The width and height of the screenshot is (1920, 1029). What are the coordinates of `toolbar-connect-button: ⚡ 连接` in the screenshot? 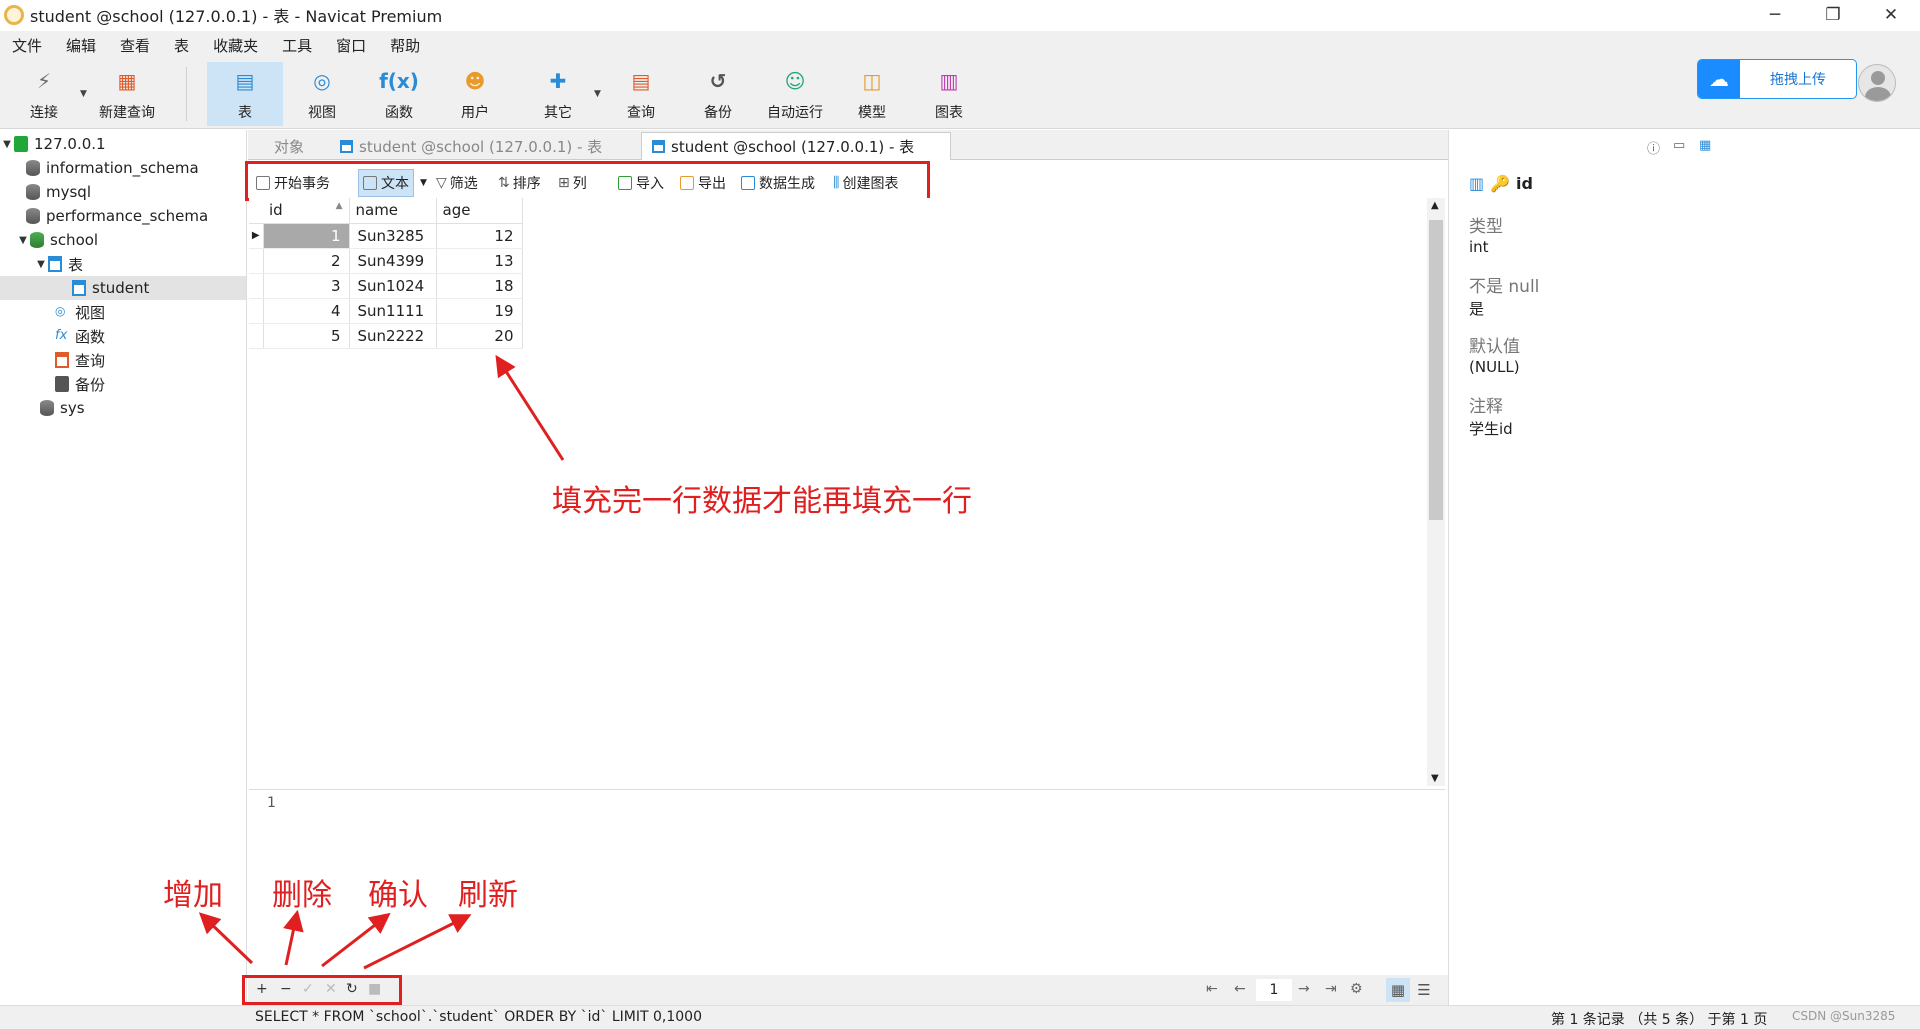 It's located at (44, 94).